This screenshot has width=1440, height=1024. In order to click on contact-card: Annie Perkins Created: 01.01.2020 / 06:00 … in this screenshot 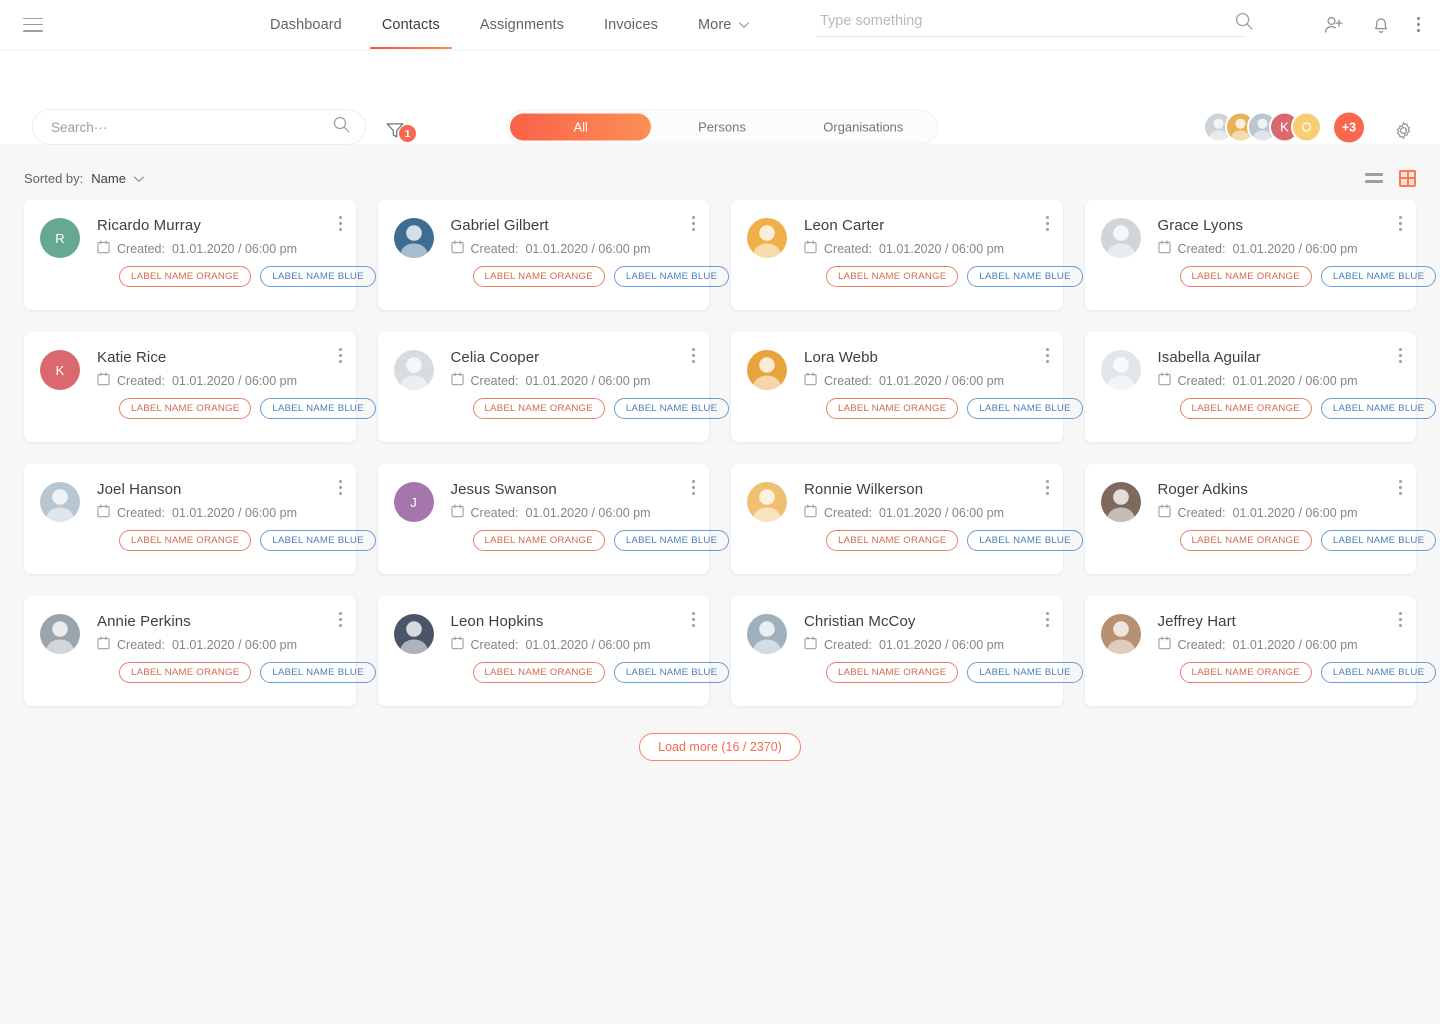, I will do `click(200, 651)`.